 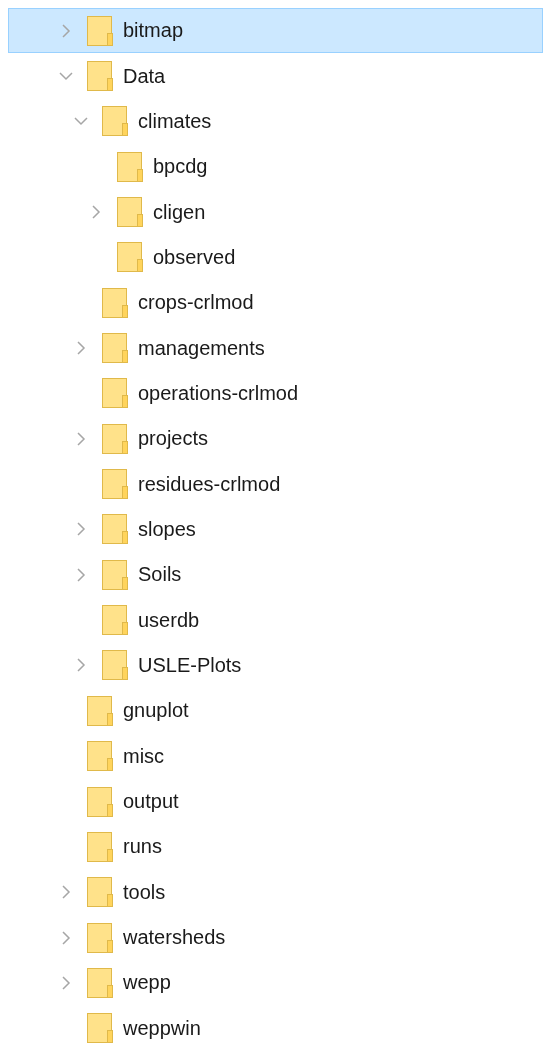 I want to click on tree-item: output, so click(x=275, y=801).